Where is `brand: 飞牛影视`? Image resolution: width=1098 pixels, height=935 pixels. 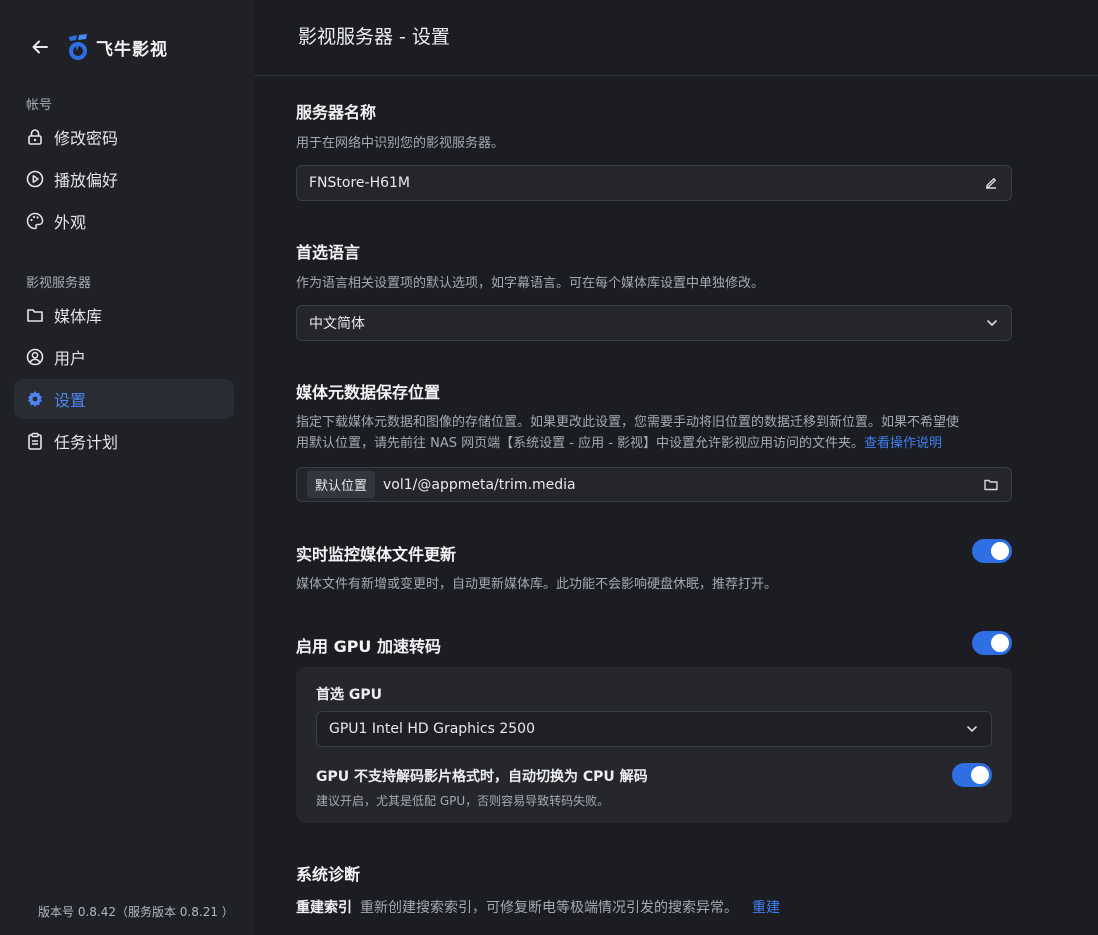
brand: 飞牛影视 is located at coordinates (99, 47).